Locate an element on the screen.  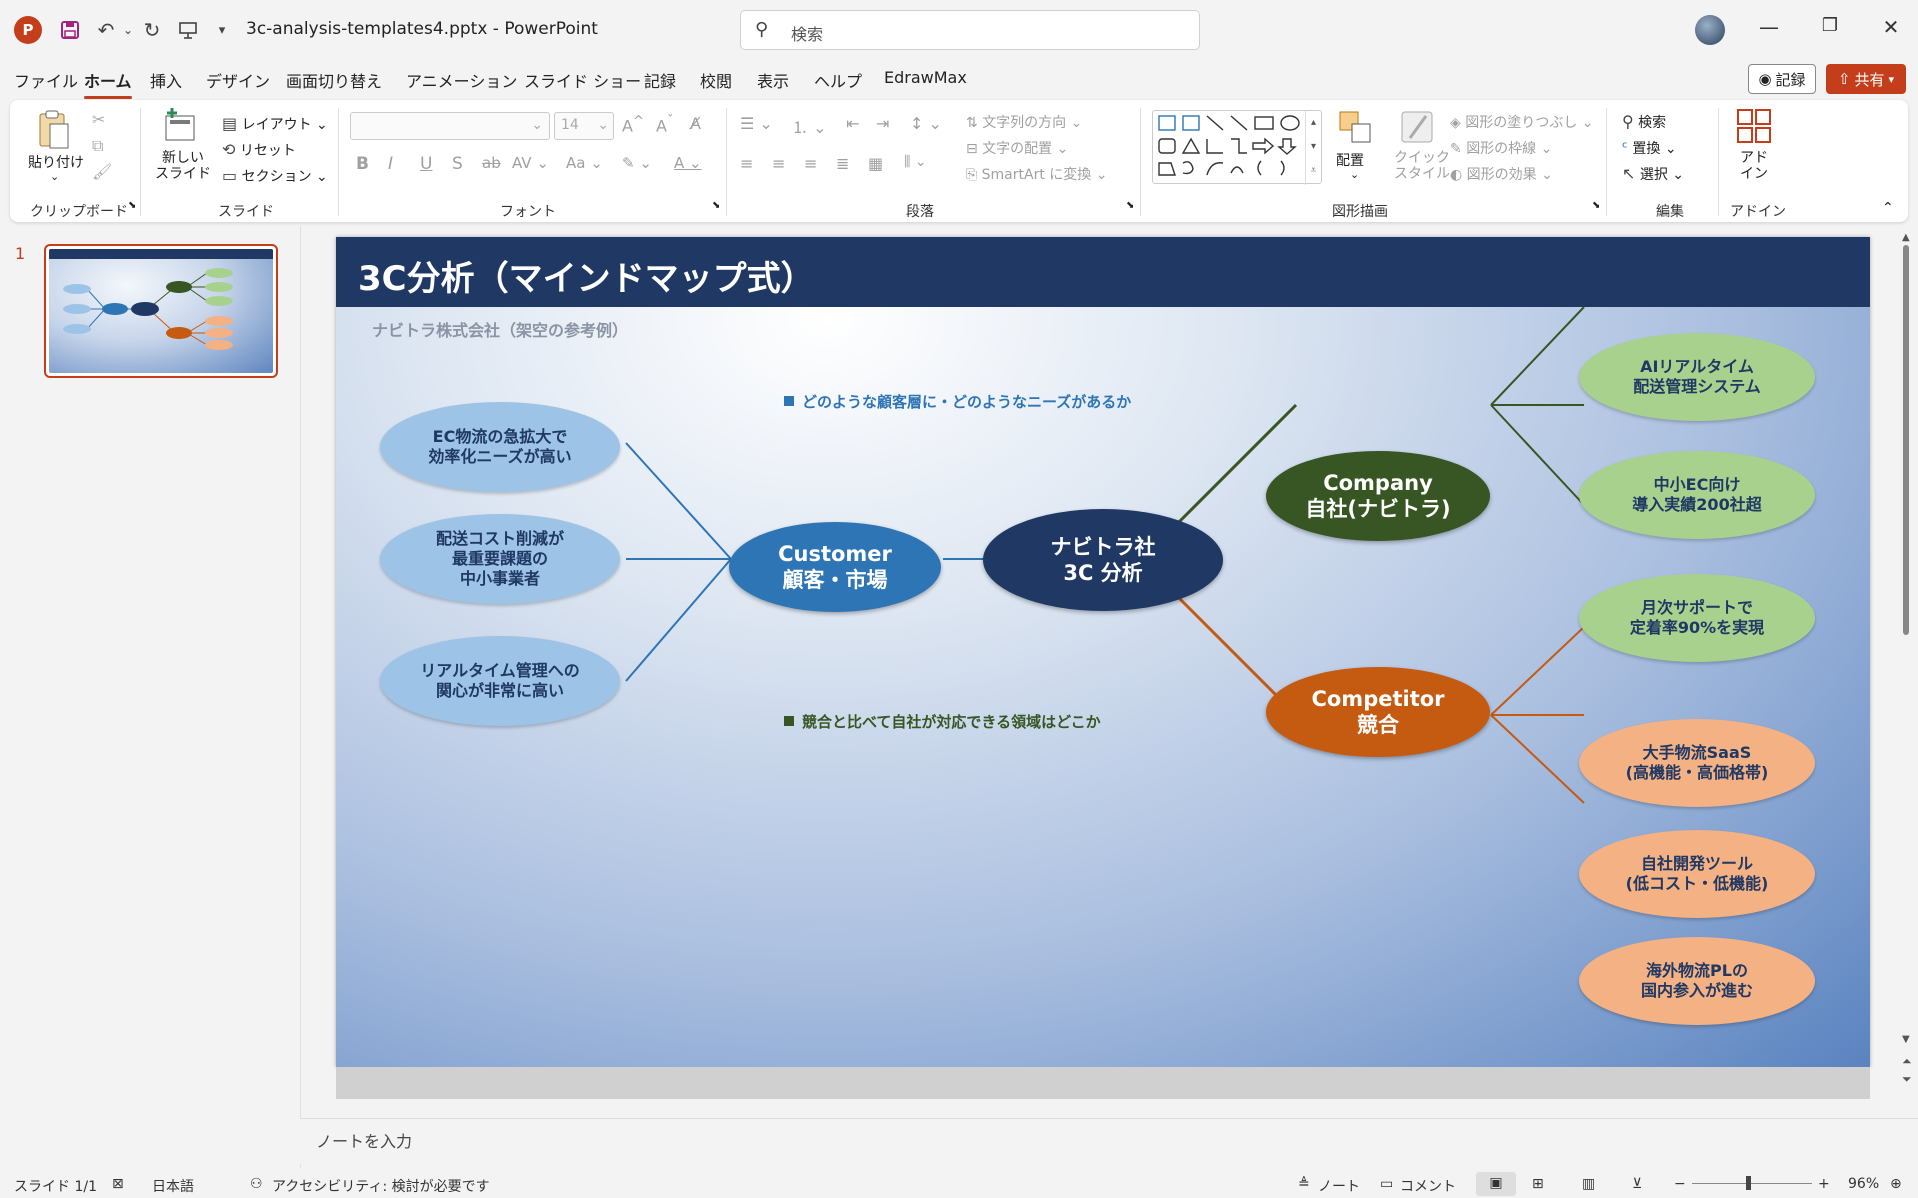
competitor-leaf-2: 自社開発ツール (低コスト・低機能) is located at coordinates (1697, 874).